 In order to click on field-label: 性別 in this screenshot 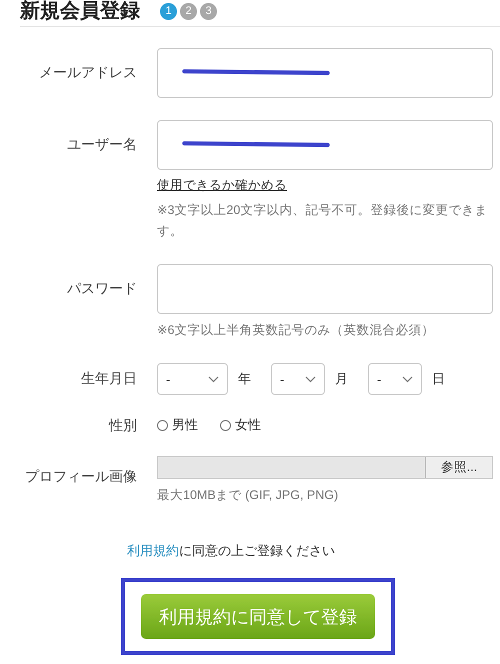, I will do `click(123, 426)`.